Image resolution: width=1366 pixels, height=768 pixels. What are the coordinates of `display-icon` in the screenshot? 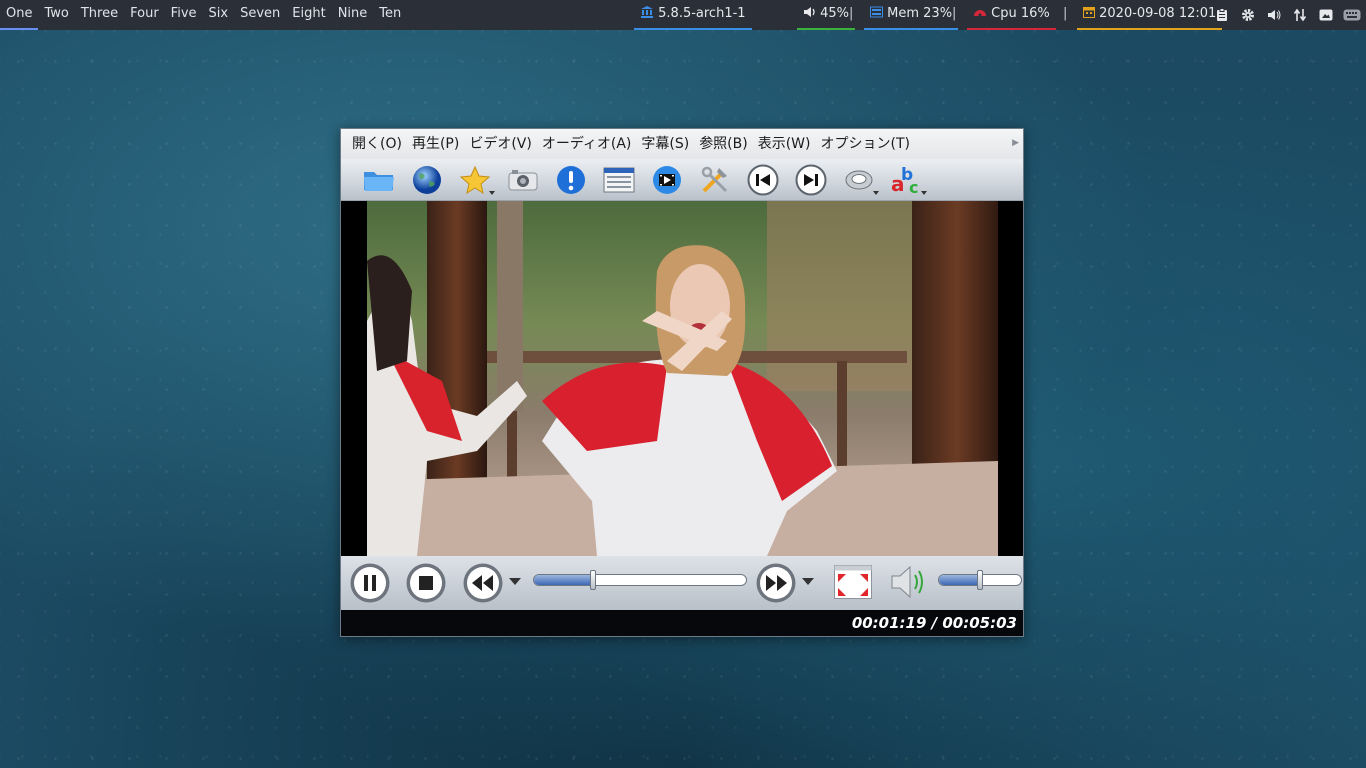 It's located at (1326, 15).